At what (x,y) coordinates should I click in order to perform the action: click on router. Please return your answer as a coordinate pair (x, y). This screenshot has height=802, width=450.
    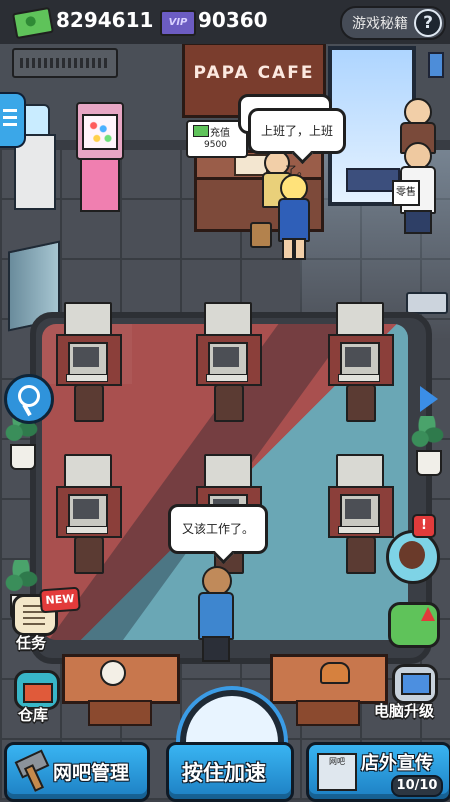
    Looking at the image, I should click on (427, 303).